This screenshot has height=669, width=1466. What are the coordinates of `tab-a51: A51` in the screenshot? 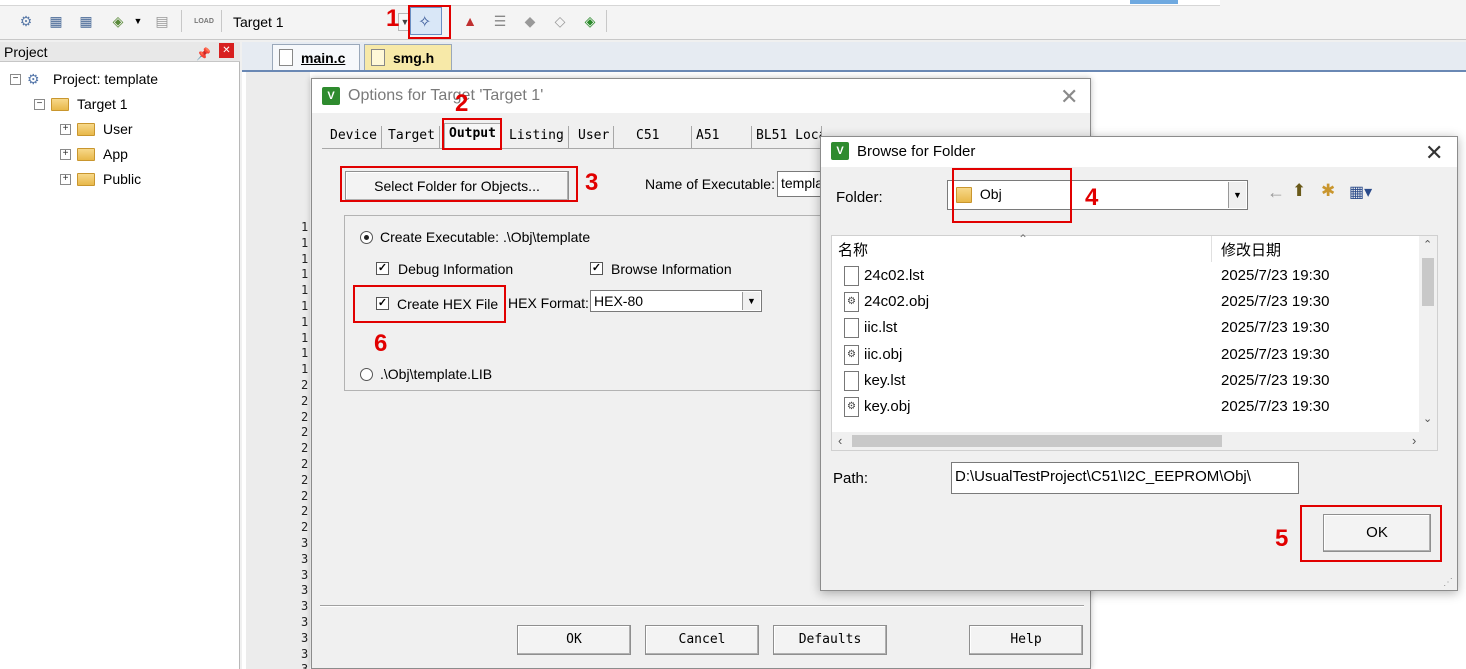 It's located at (722, 137).